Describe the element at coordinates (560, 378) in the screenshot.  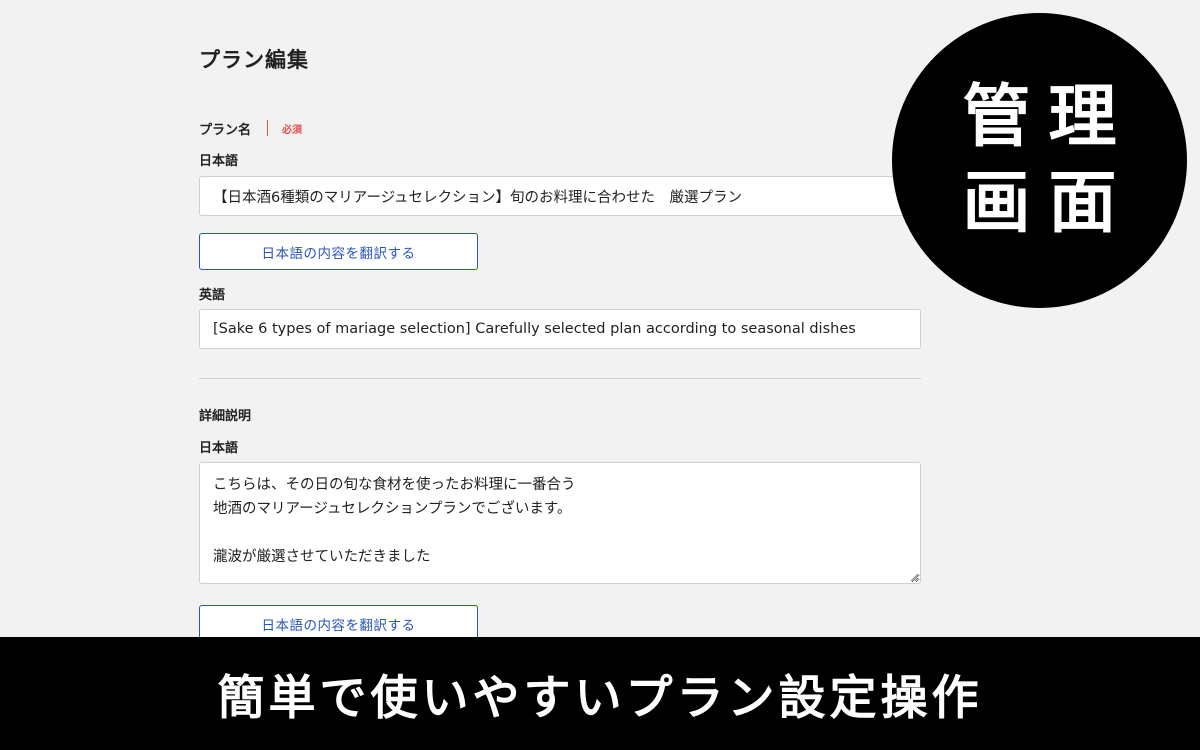
I see `section-divider` at that location.